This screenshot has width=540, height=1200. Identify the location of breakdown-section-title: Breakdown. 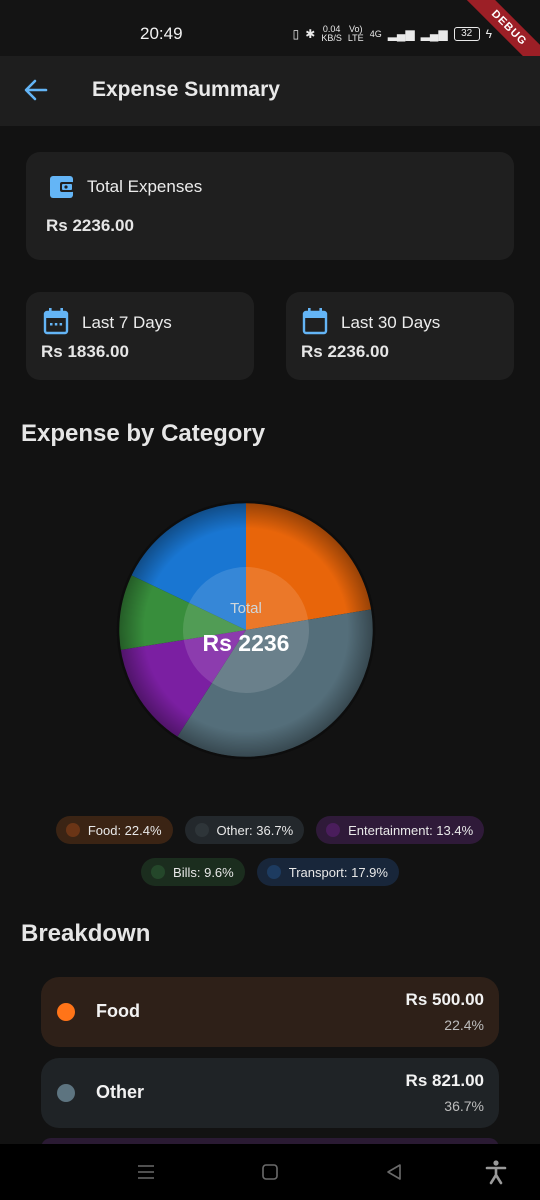
(86, 933).